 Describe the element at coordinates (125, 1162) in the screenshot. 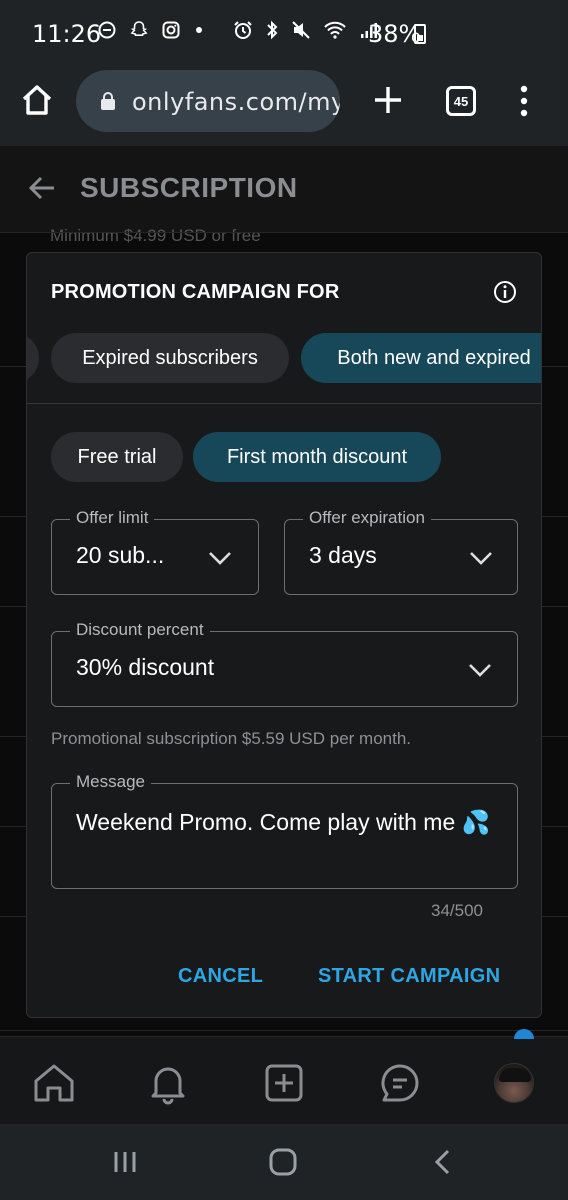

I see `recent-apps-icon` at that location.